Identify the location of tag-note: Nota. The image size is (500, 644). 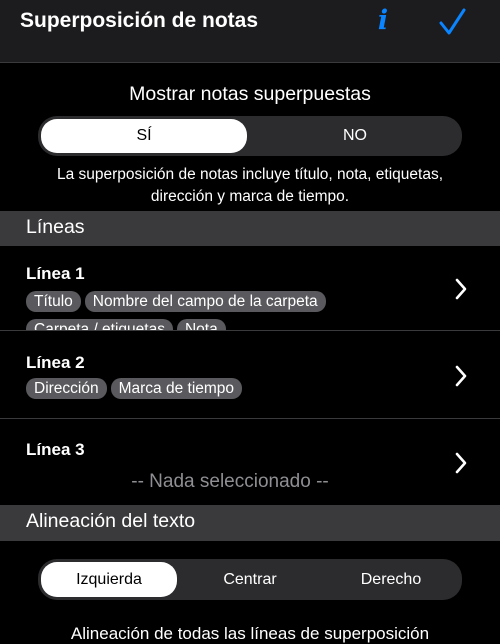
(201, 324).